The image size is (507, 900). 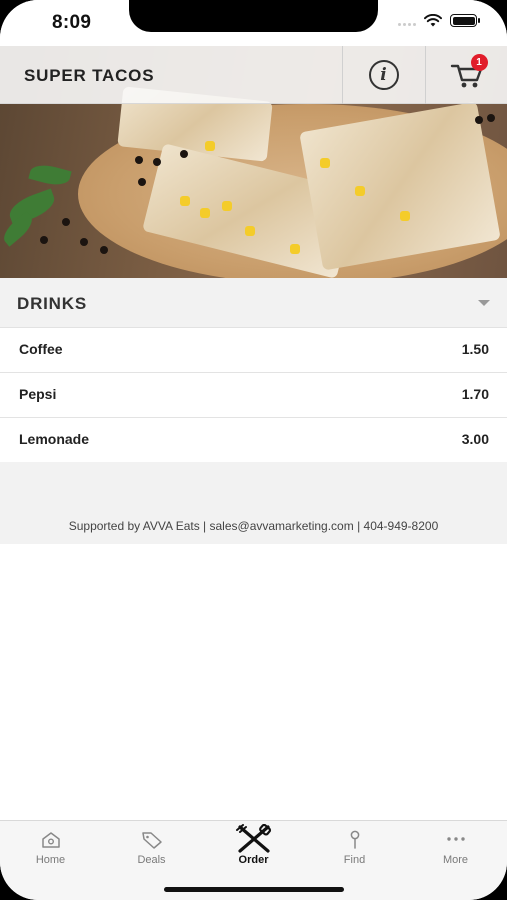 What do you see at coordinates (455, 851) in the screenshot?
I see `tab-more: More` at bounding box center [455, 851].